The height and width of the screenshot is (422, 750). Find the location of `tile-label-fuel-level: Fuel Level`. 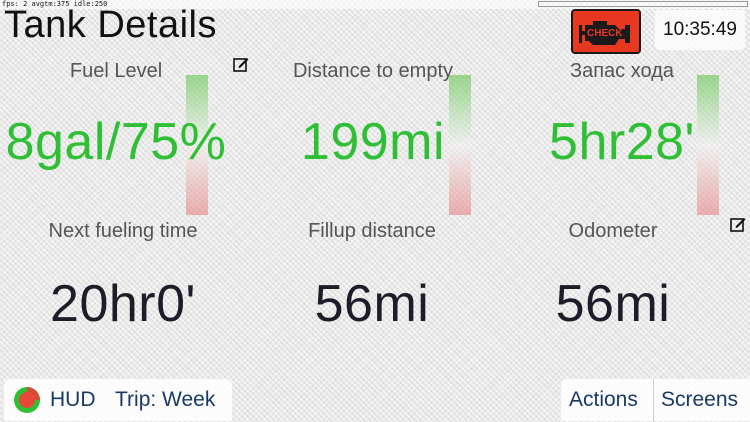

tile-label-fuel-level: Fuel Level is located at coordinates (116, 71).